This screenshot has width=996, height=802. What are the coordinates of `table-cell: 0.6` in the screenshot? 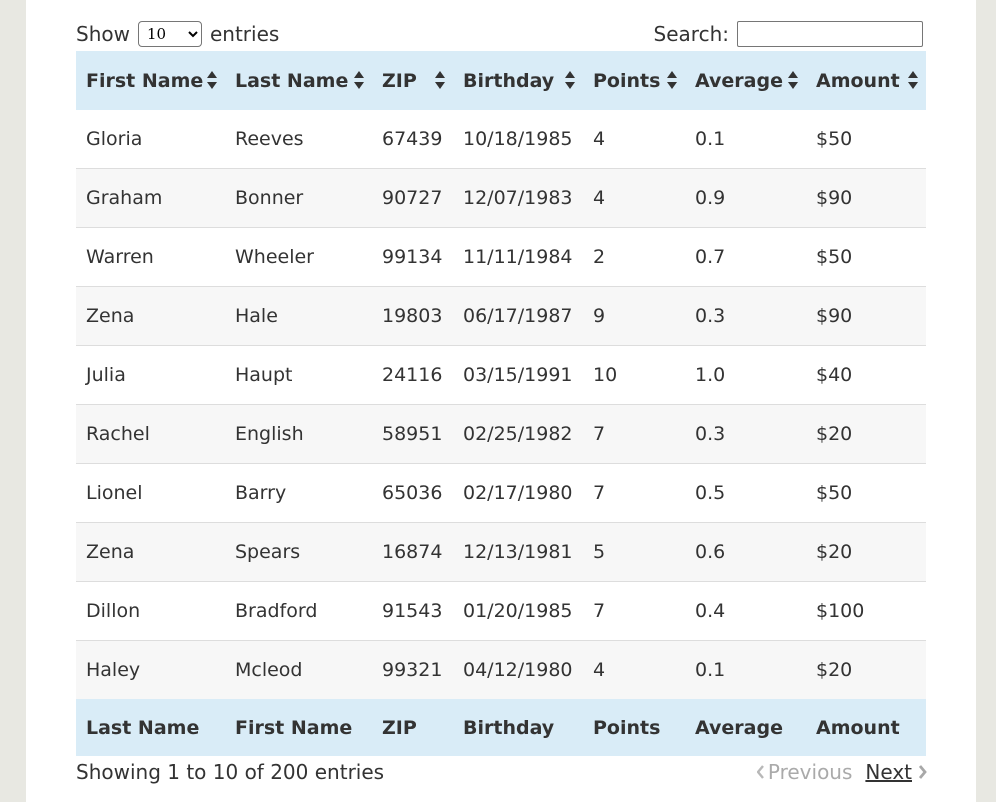 It's located at (745, 552).